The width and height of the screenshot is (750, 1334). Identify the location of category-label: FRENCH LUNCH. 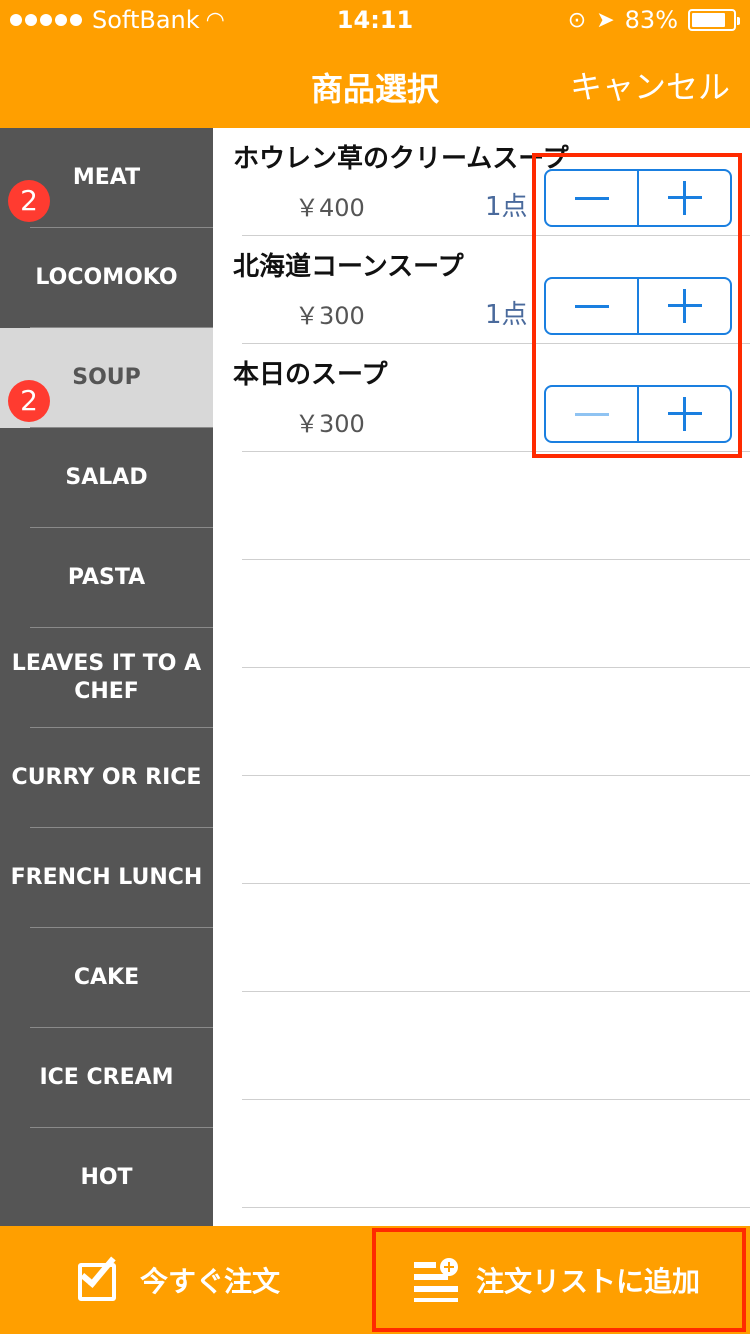
(106, 877).